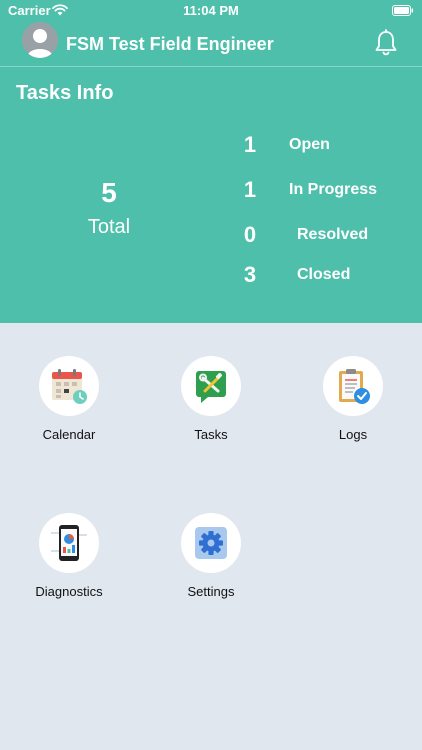 This screenshot has width=422, height=750. Describe the element at coordinates (309, 144) in the screenshot. I see `open-label: Open` at that location.